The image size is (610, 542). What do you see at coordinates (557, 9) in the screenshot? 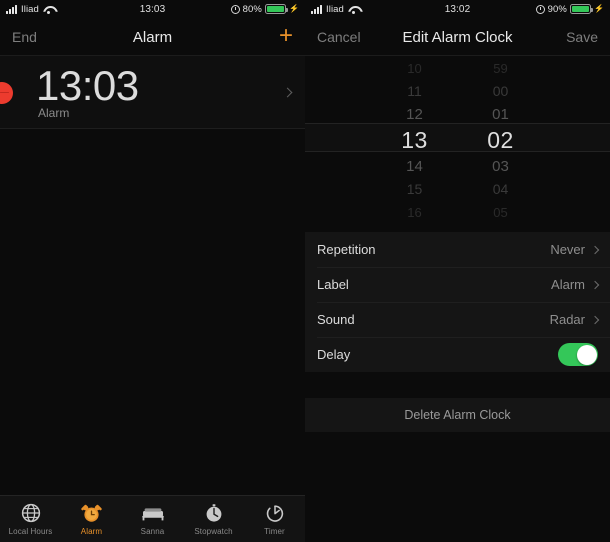
I see `battery-percentage: 90%` at bounding box center [557, 9].